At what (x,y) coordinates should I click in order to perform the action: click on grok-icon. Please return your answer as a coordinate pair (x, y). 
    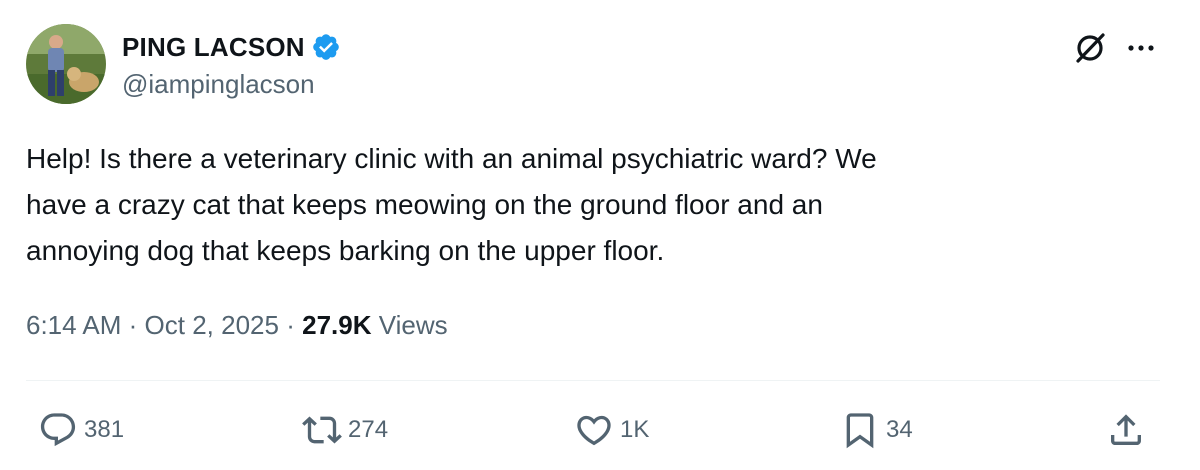
    Looking at the image, I should click on (1090, 48).